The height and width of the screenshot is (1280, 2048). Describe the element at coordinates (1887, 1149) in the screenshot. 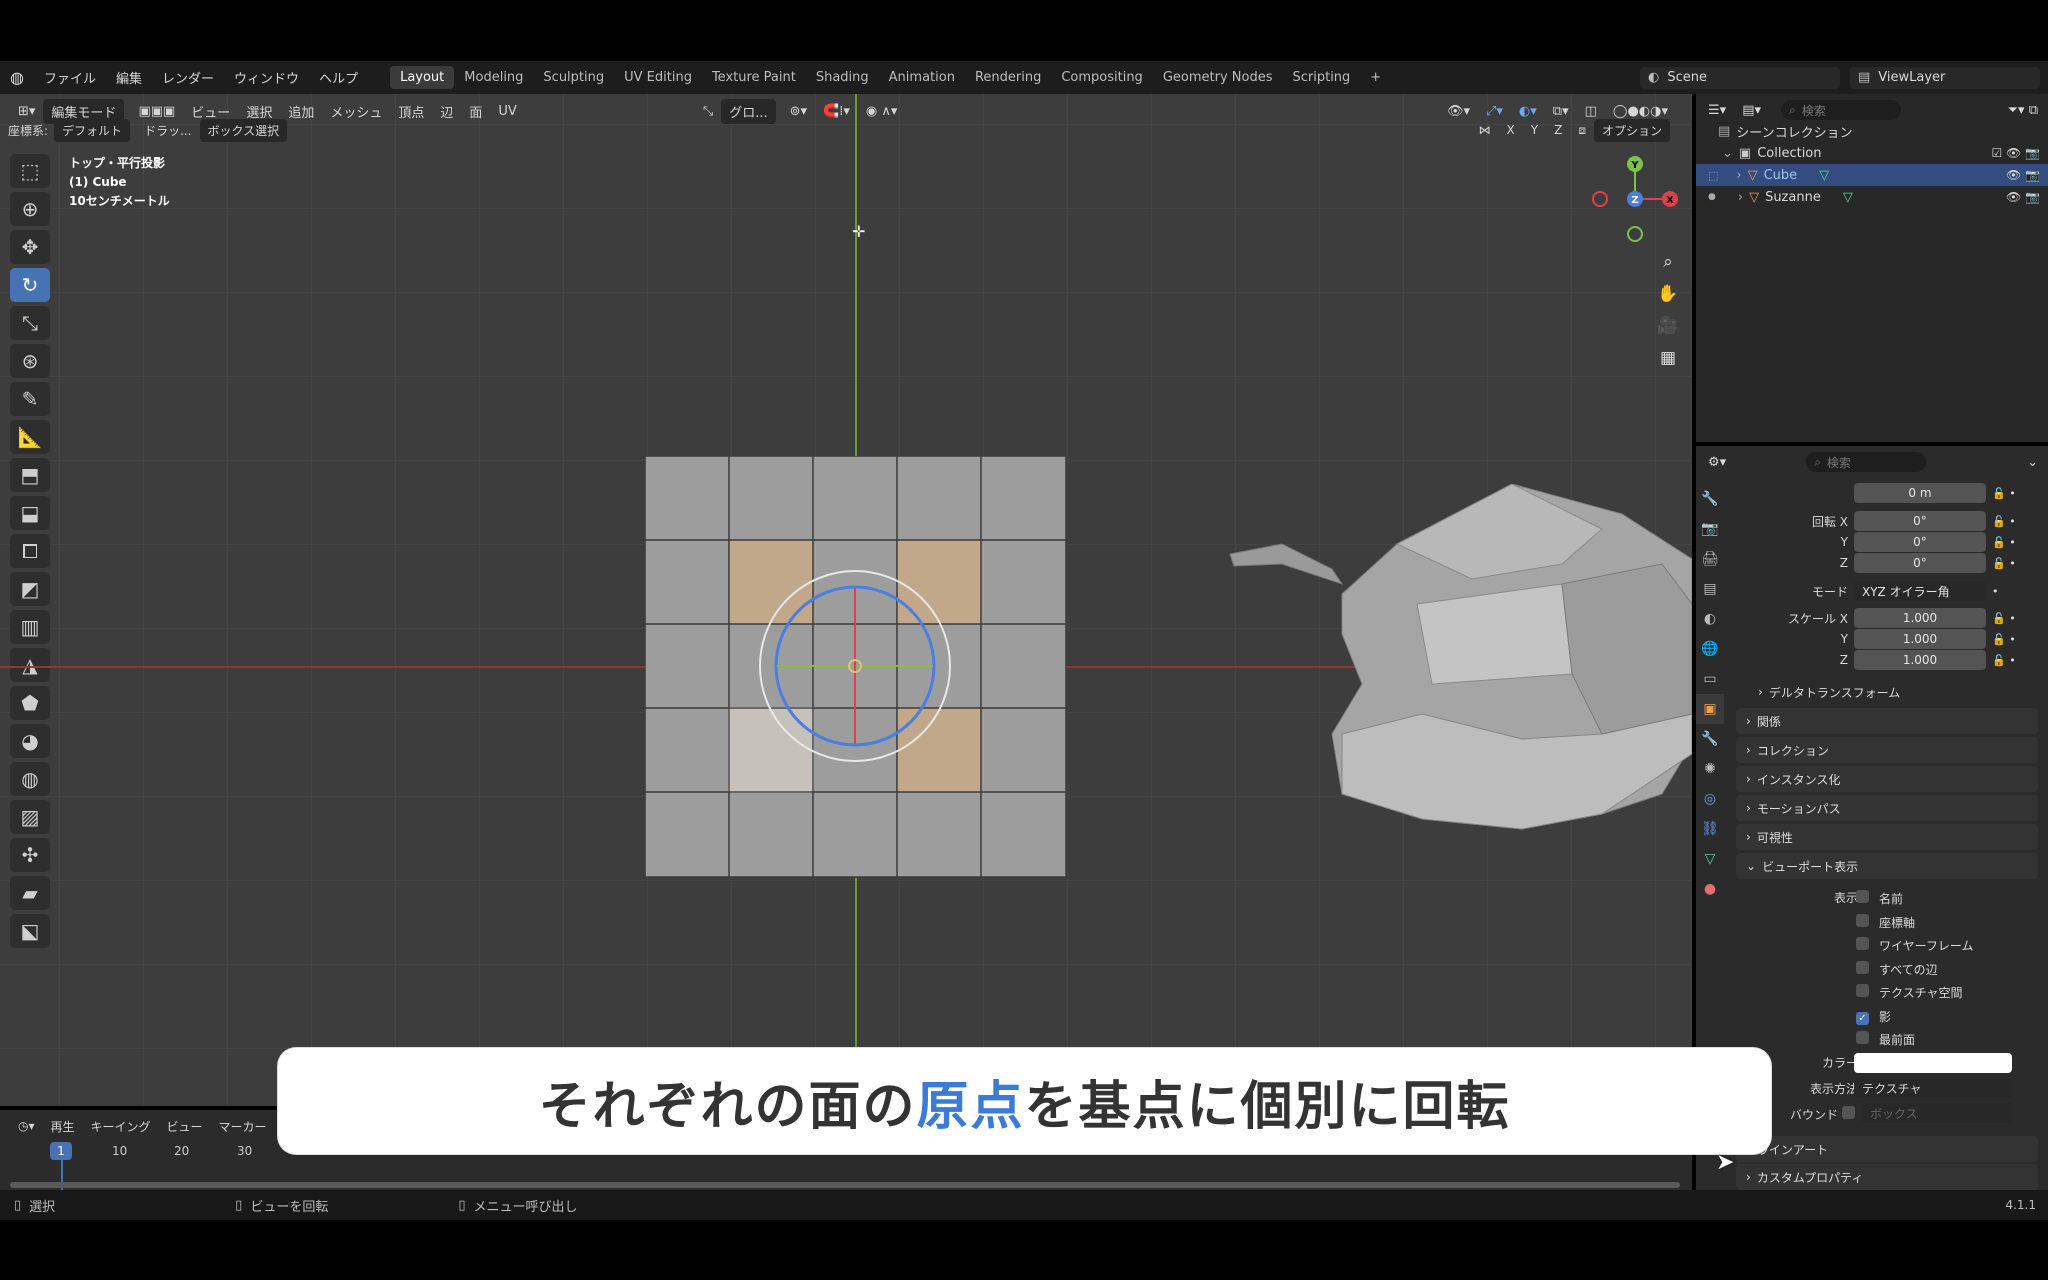

I see `panel-lineart: ›ラインアート` at that location.